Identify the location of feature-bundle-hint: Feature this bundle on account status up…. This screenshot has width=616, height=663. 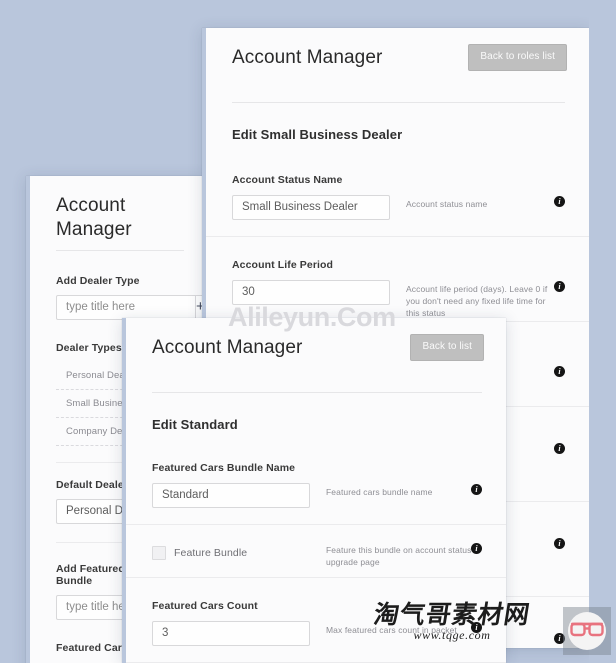
(399, 556).